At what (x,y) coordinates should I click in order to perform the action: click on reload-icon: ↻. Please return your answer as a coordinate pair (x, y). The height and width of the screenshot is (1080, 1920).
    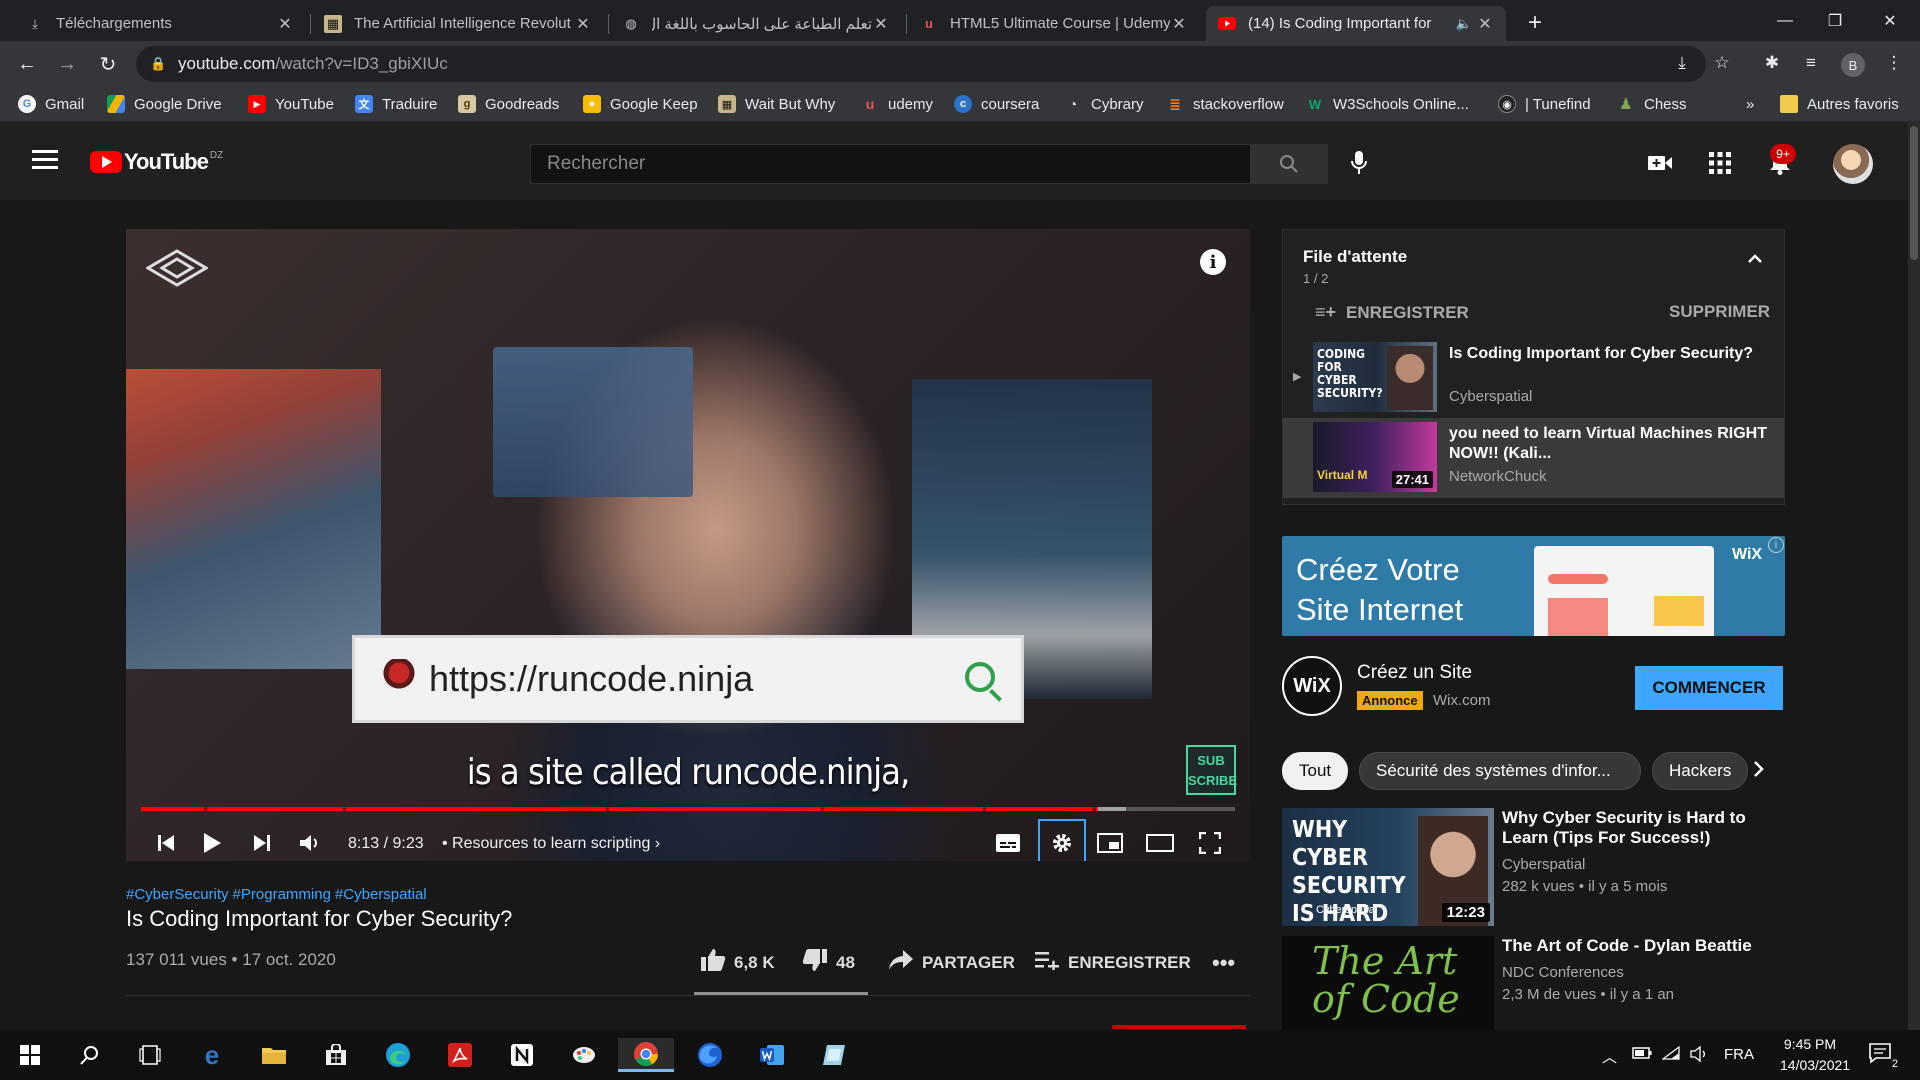
    Looking at the image, I should click on (108, 64).